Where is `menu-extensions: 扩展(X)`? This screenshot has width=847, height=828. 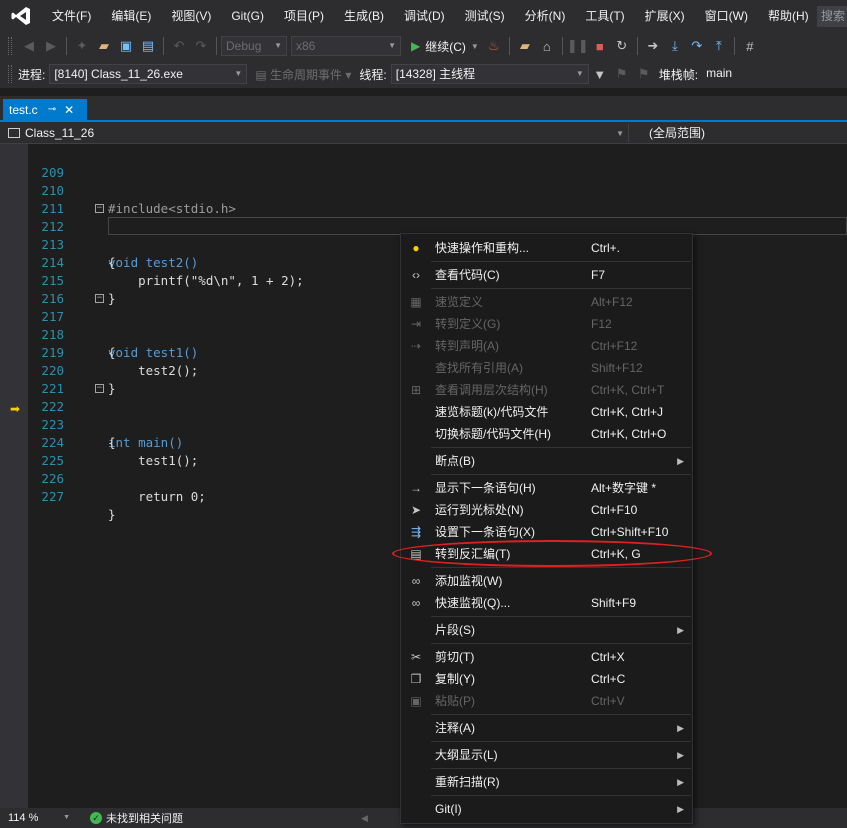 menu-extensions: 扩展(X) is located at coordinates (665, 16).